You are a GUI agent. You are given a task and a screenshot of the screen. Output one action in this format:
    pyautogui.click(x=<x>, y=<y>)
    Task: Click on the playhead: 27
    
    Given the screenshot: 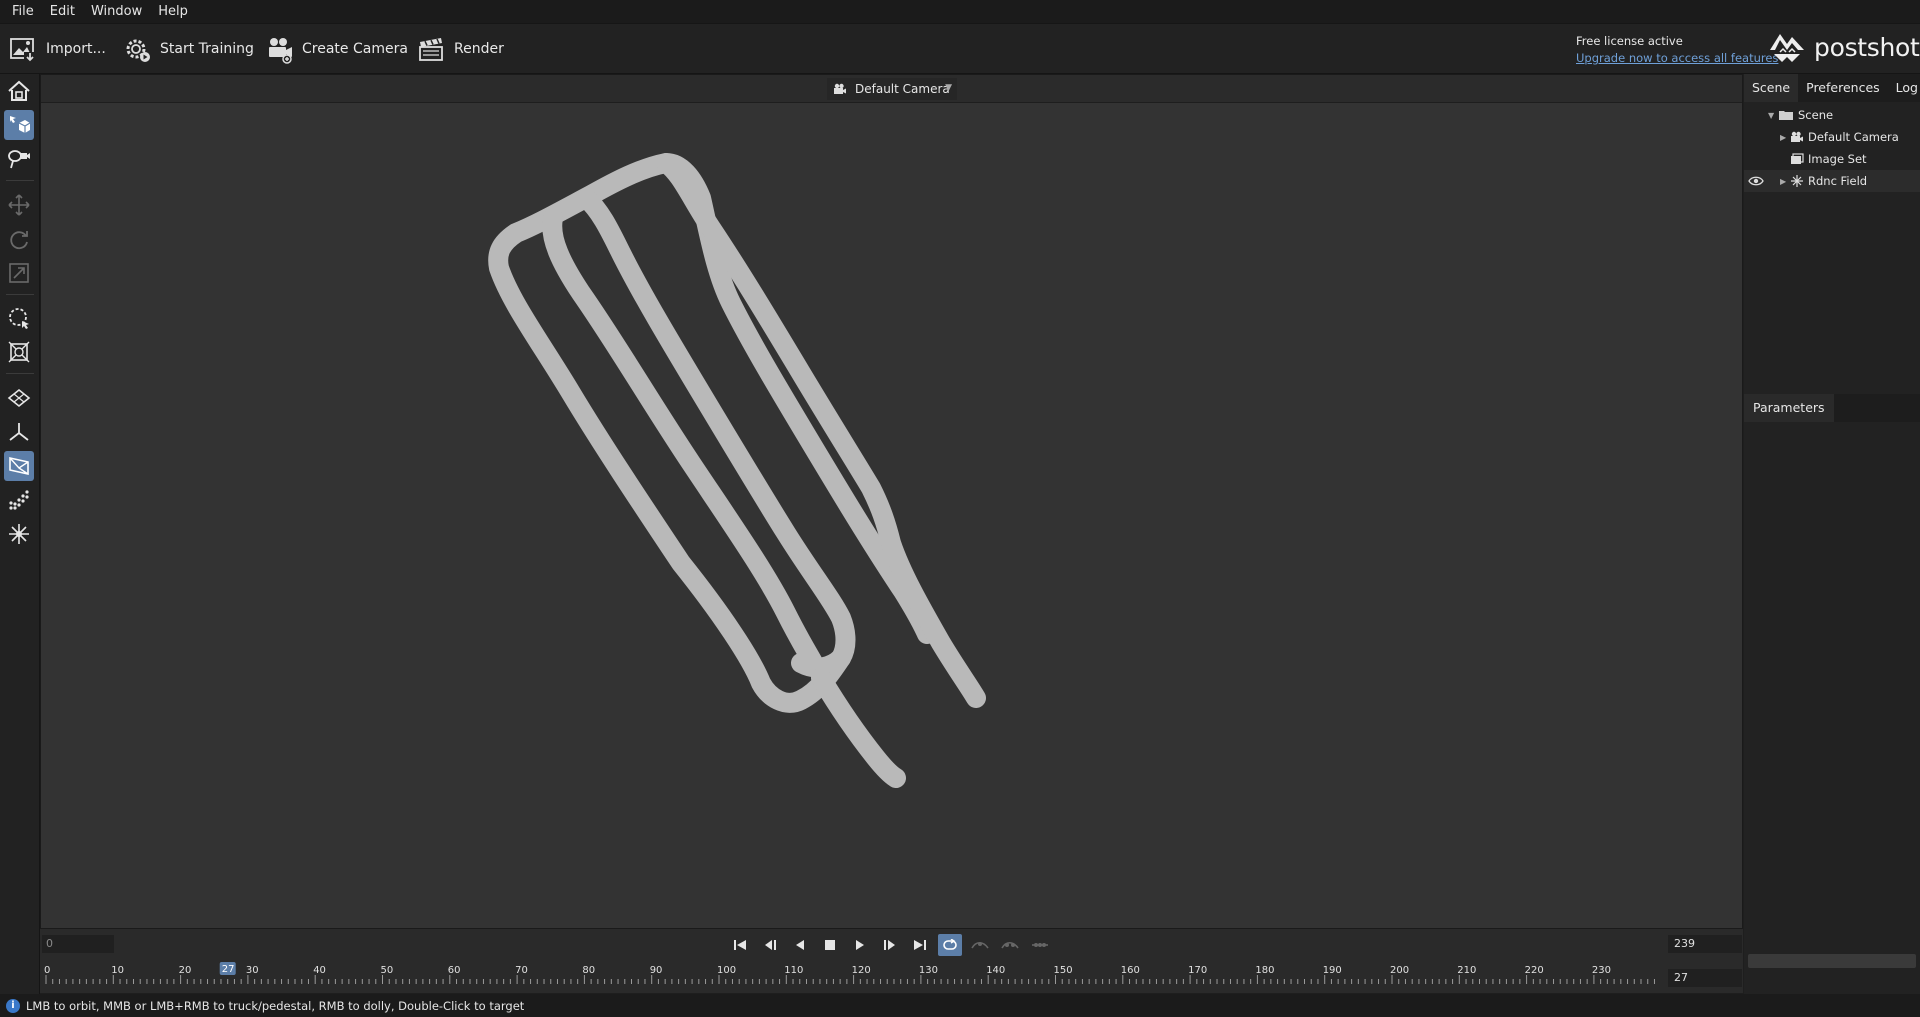 What is the action you would take?
    pyautogui.click(x=227, y=968)
    